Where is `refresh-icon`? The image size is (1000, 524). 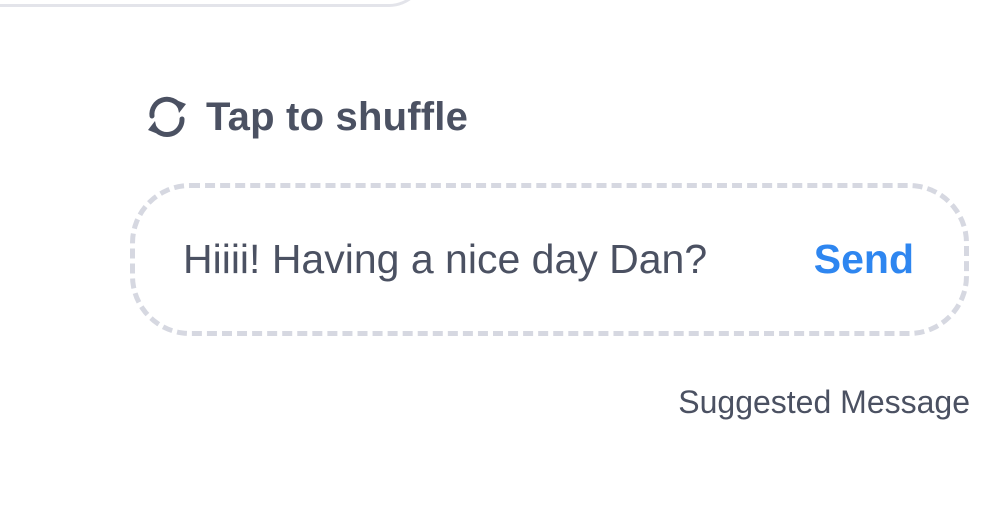
refresh-icon is located at coordinates (167, 117).